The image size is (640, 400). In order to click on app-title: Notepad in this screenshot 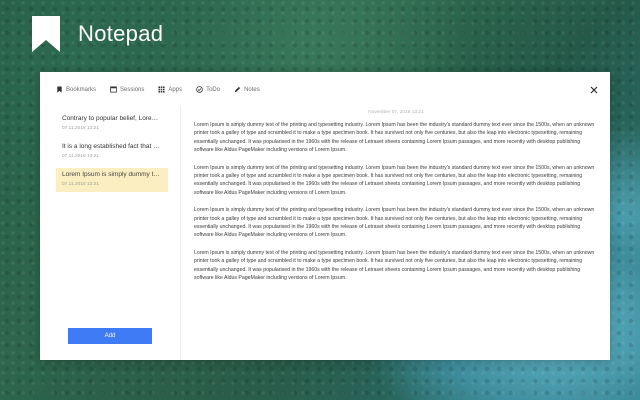, I will do `click(121, 33)`.